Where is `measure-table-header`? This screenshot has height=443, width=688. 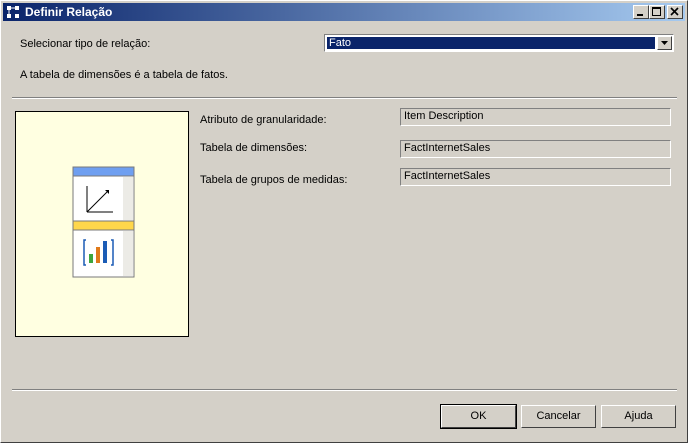
measure-table-header is located at coordinates (103, 225).